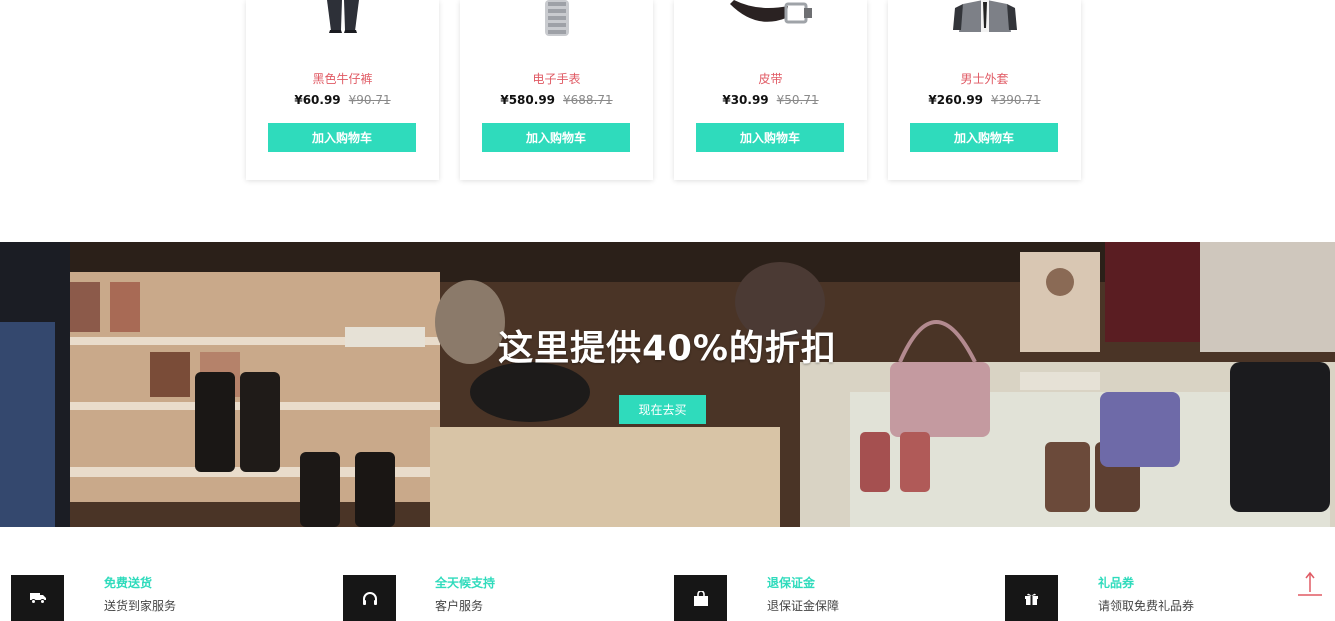  Describe the element at coordinates (770, 90) in the screenshot. I see `product-card: 皮带 ¥30.99 ¥50.71 加入购物车` at that location.